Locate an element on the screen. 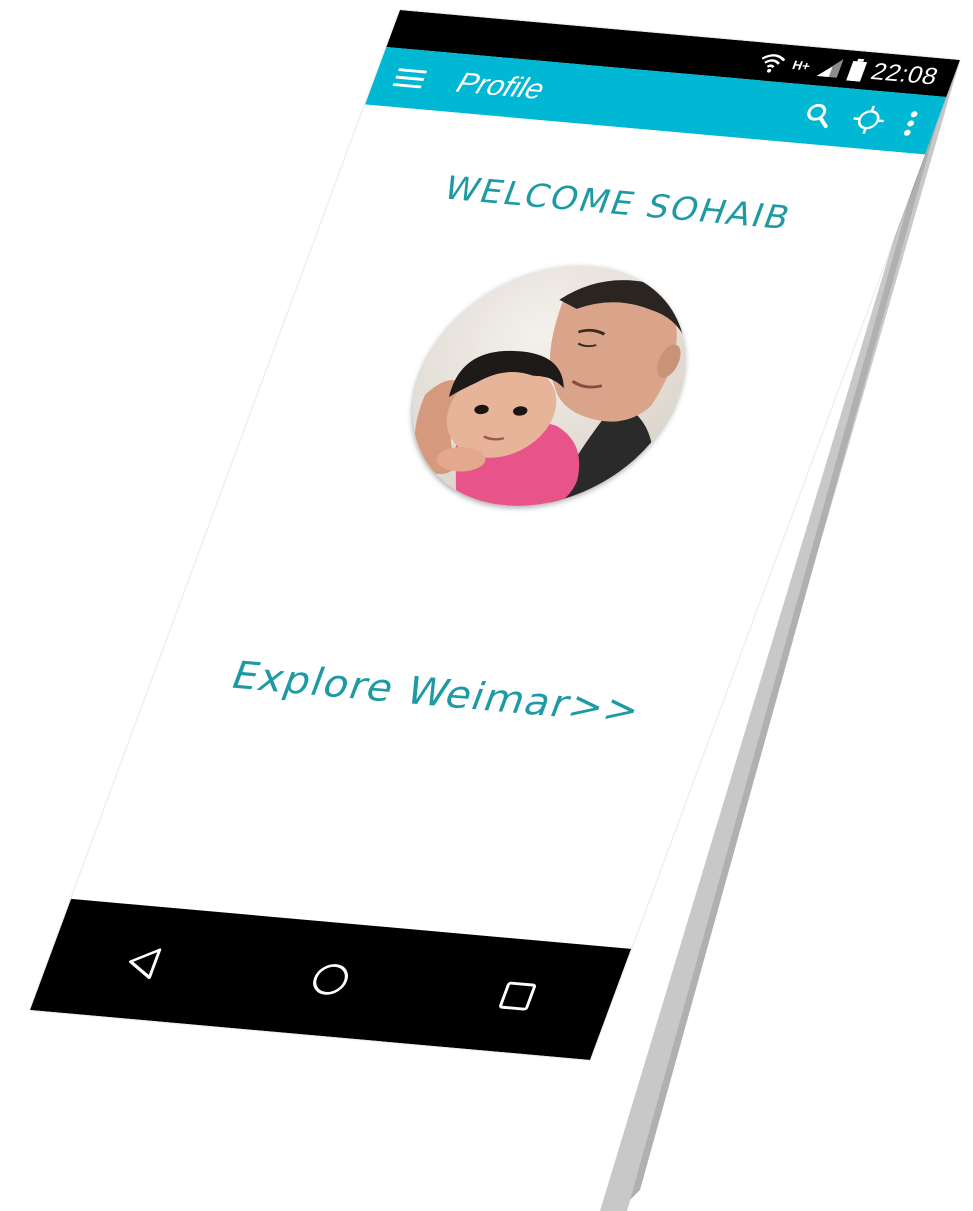 Image resolution: width=973 pixels, height=1211 pixels. hamburger-menu-icon is located at coordinates (410, 78).